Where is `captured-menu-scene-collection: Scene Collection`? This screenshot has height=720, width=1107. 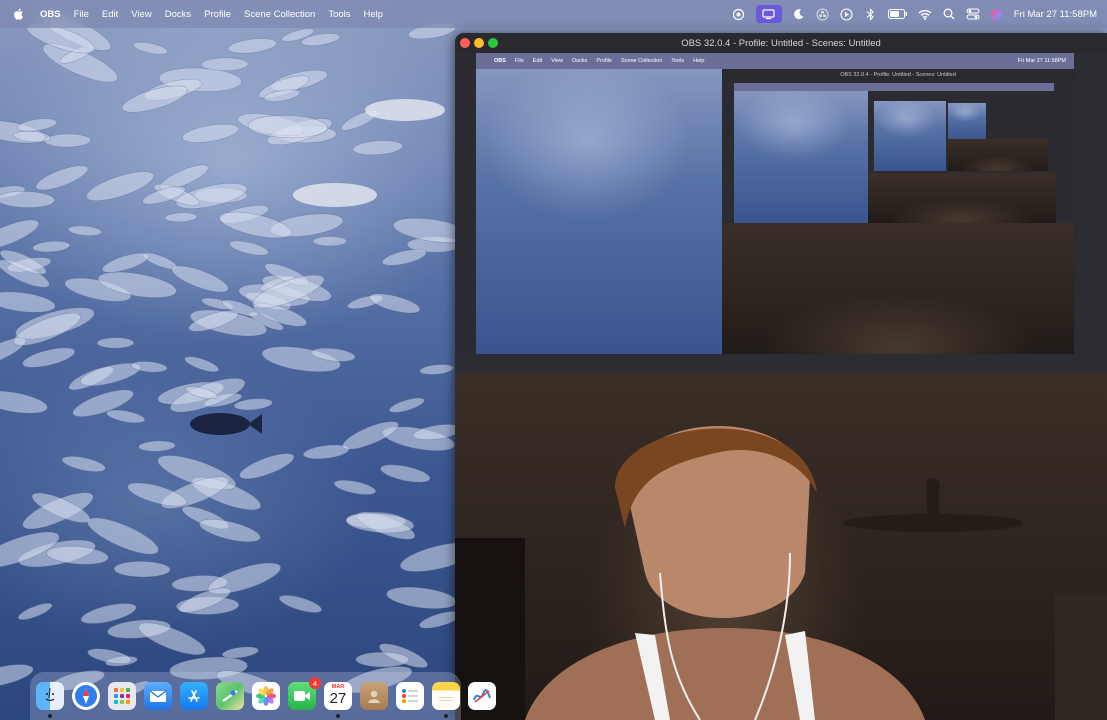
captured-menu-scene-collection: Scene Collection is located at coordinates (641, 61).